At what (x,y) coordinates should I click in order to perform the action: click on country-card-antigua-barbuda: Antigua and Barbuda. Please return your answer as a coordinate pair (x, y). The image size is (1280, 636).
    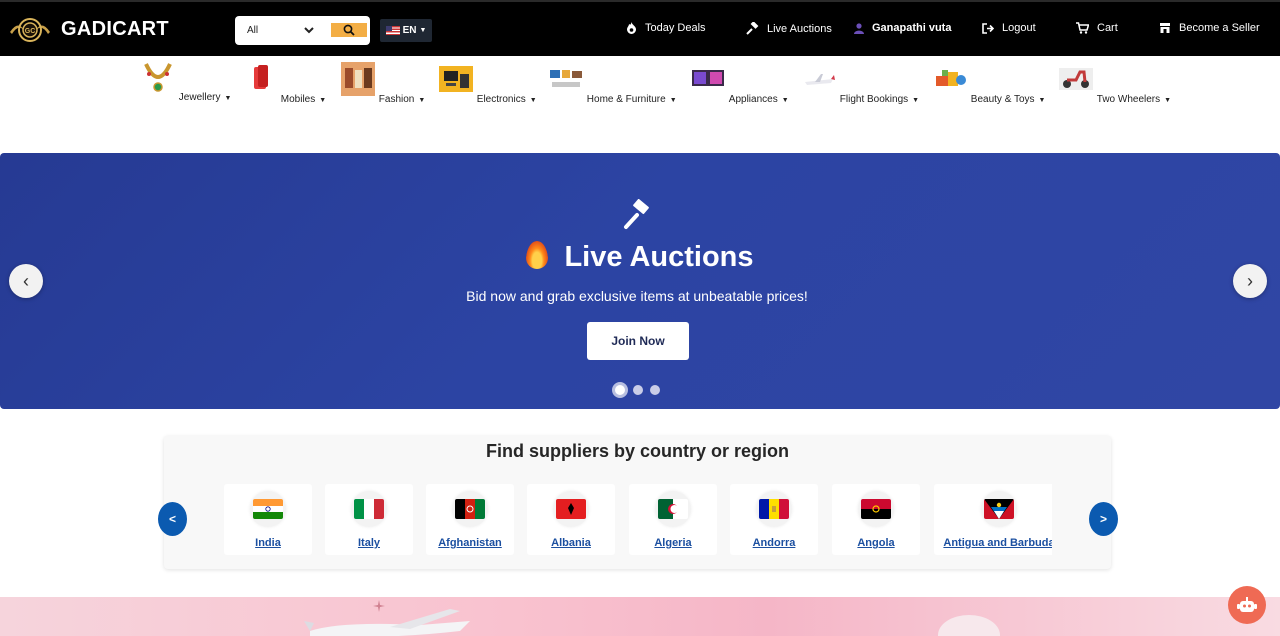
    Looking at the image, I should click on (993, 519).